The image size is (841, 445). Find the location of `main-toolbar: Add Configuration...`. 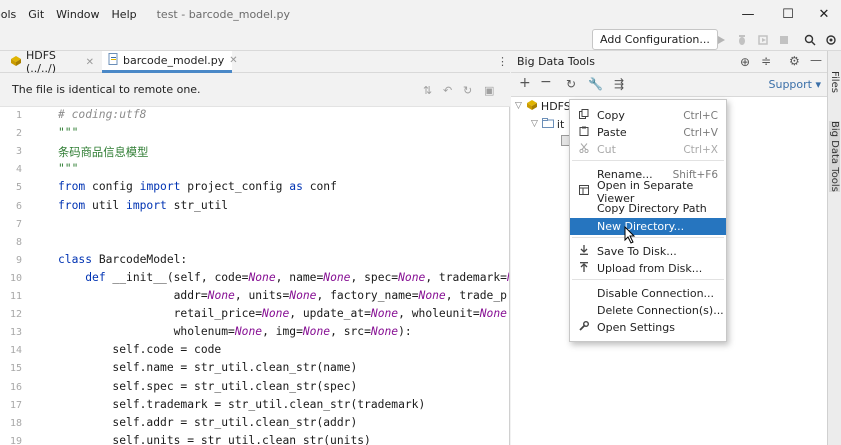

main-toolbar: Add Configuration... is located at coordinates (420, 40).